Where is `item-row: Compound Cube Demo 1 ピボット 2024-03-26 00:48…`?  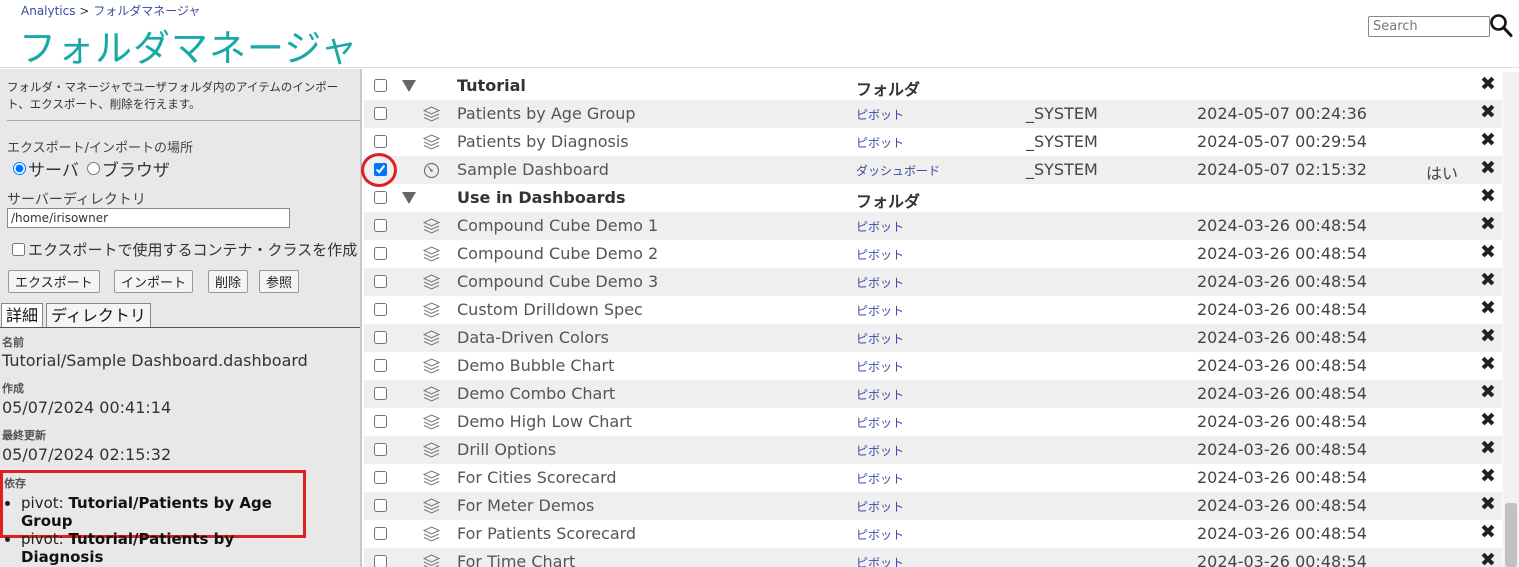 item-row: Compound Cube Demo 1 ピボット 2024-03-26 00:48… is located at coordinates (933, 226).